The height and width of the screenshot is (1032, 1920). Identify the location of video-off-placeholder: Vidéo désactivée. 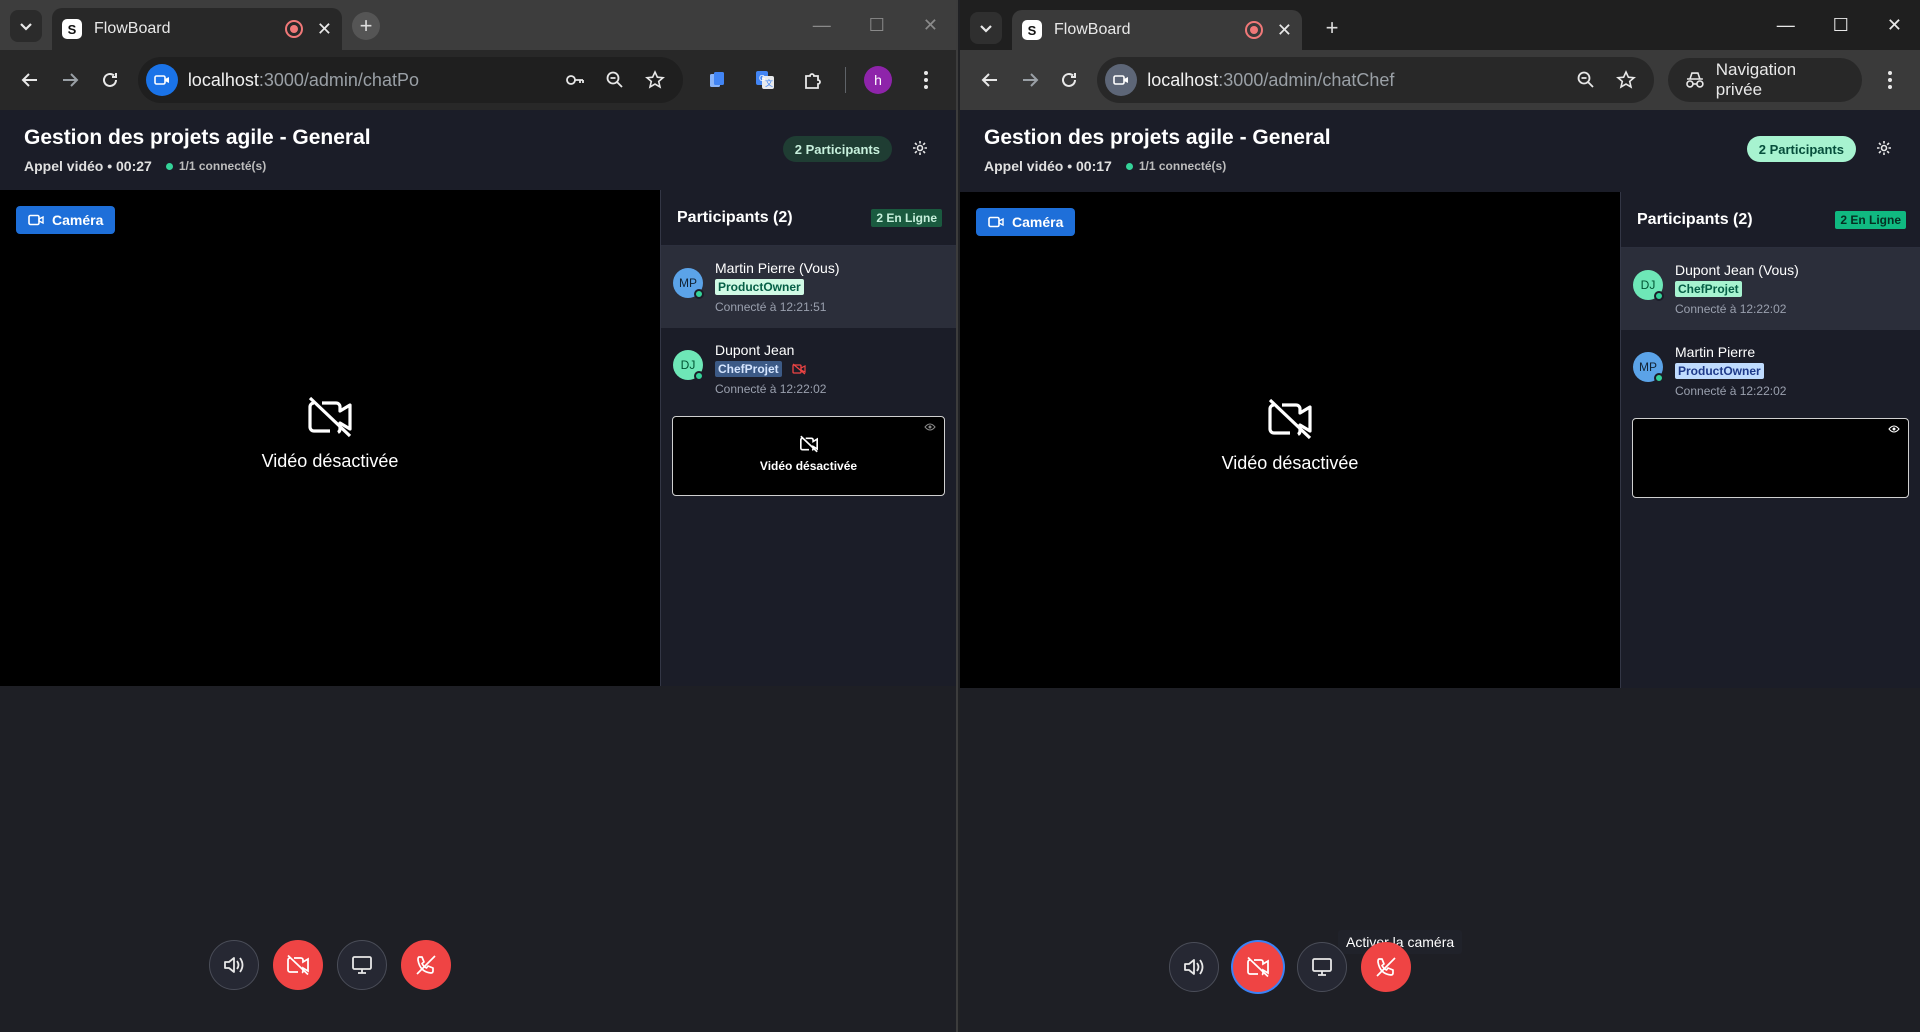
(1290, 435).